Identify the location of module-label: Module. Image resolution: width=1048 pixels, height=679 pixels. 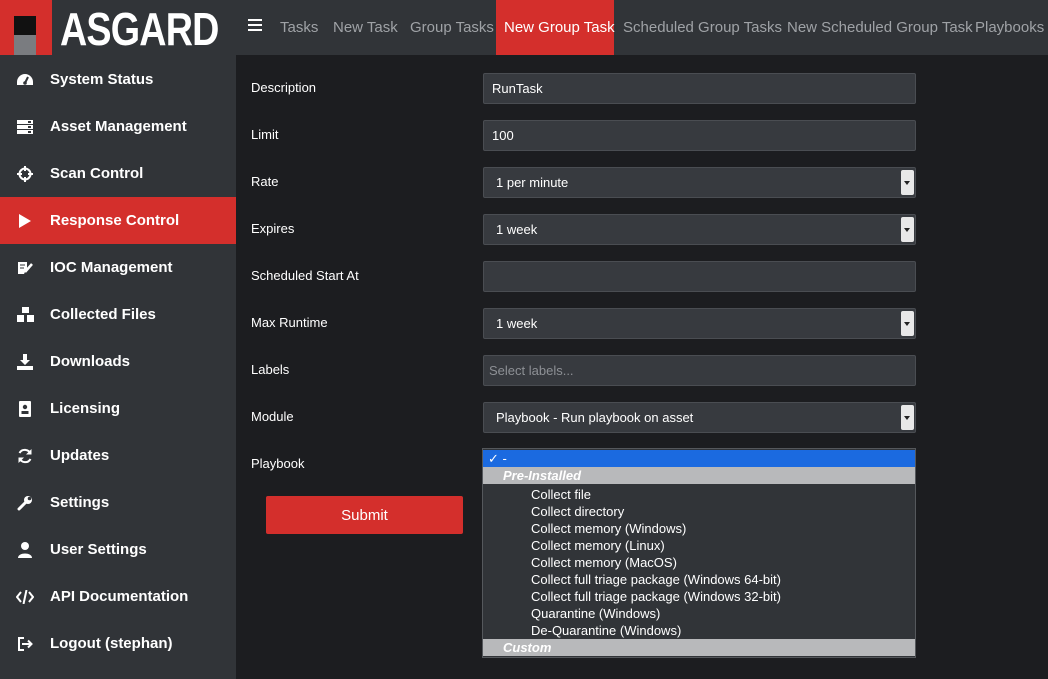
(272, 416).